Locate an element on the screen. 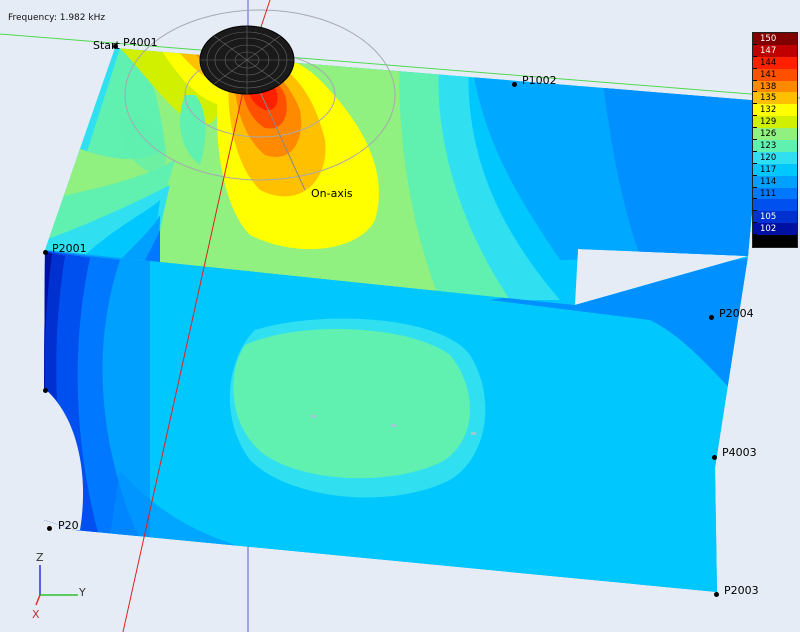  frequency-label: Frequency: 1.982 kHz is located at coordinates (57, 18).